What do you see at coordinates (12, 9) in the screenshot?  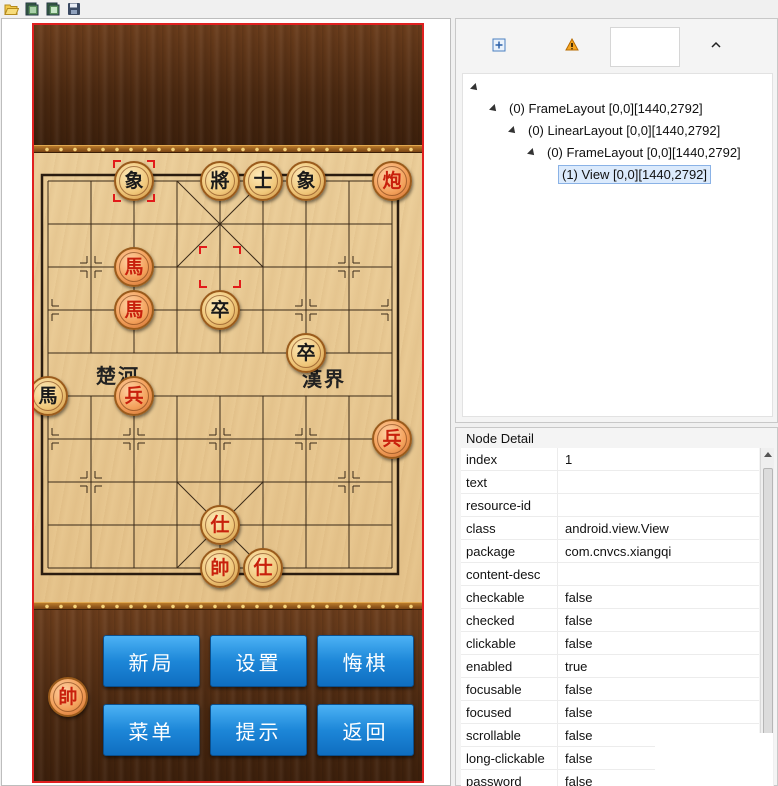 I see `open-folder-icon` at bounding box center [12, 9].